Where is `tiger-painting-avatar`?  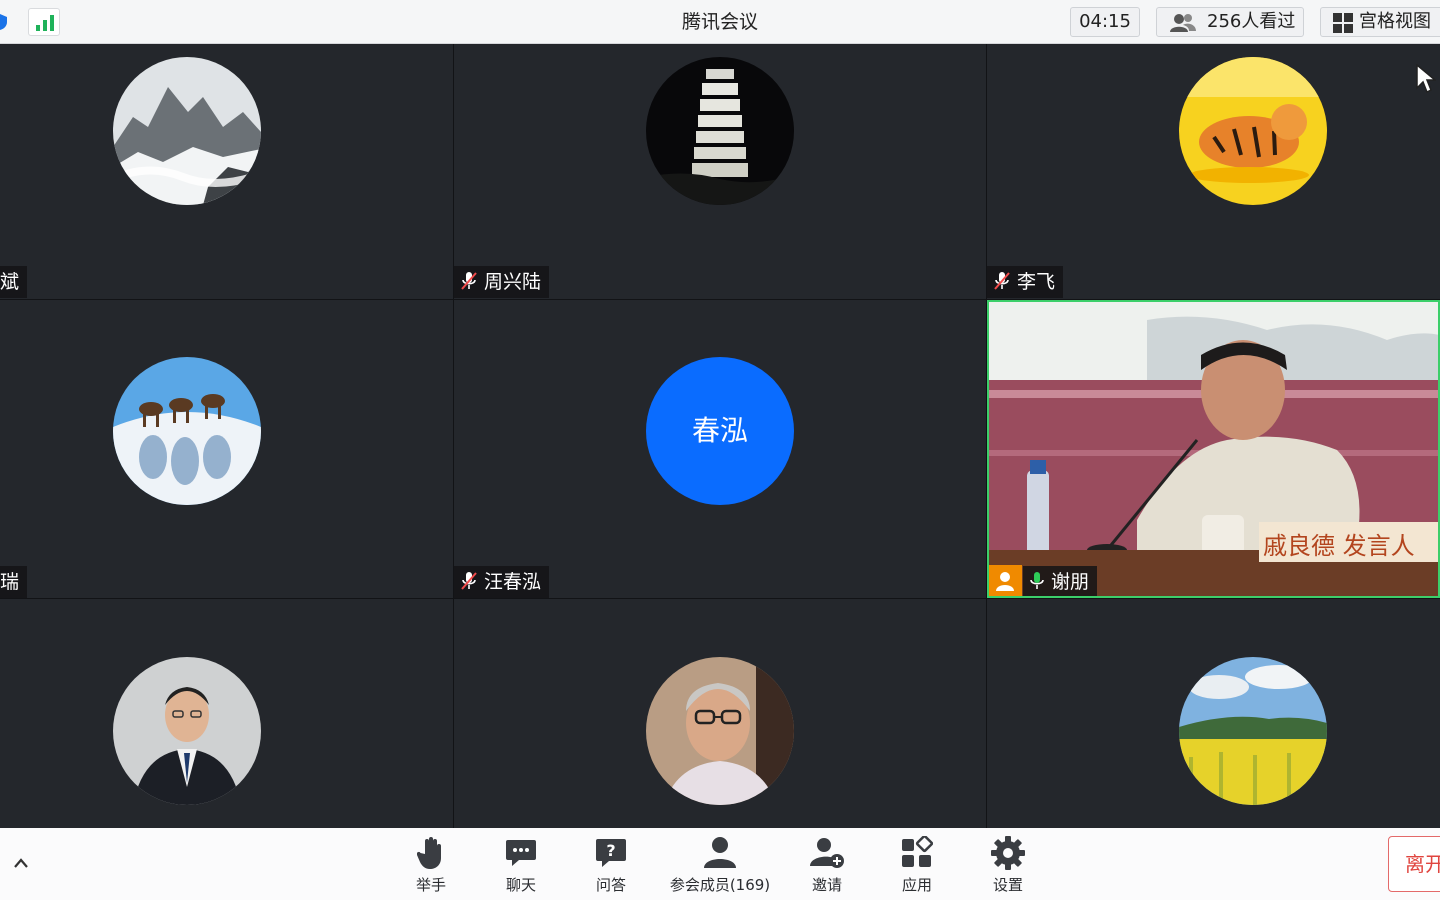
tiger-painting-avatar is located at coordinates (1253, 131).